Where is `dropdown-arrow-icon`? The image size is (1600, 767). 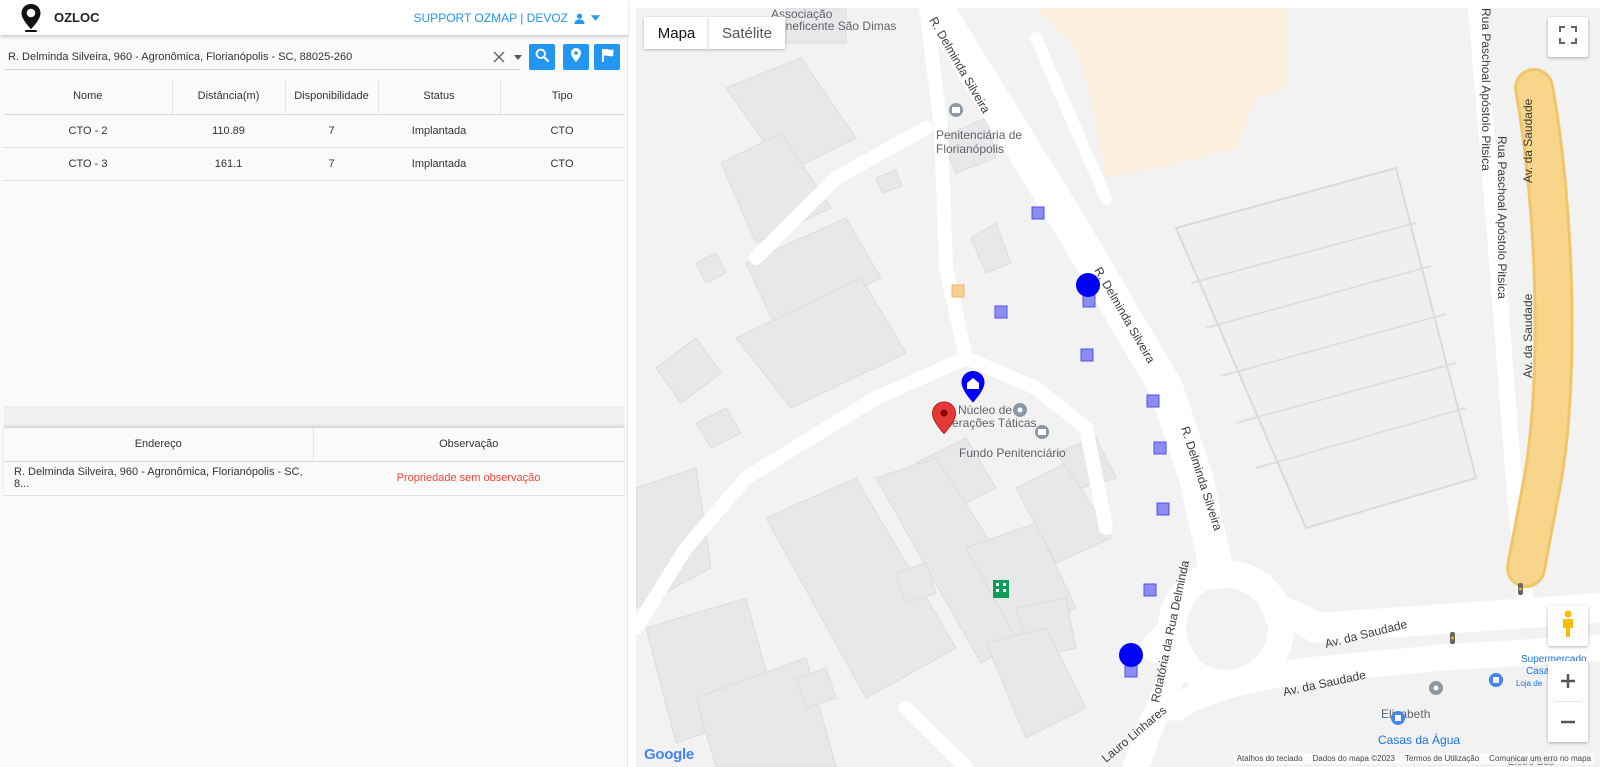 dropdown-arrow-icon is located at coordinates (518, 57).